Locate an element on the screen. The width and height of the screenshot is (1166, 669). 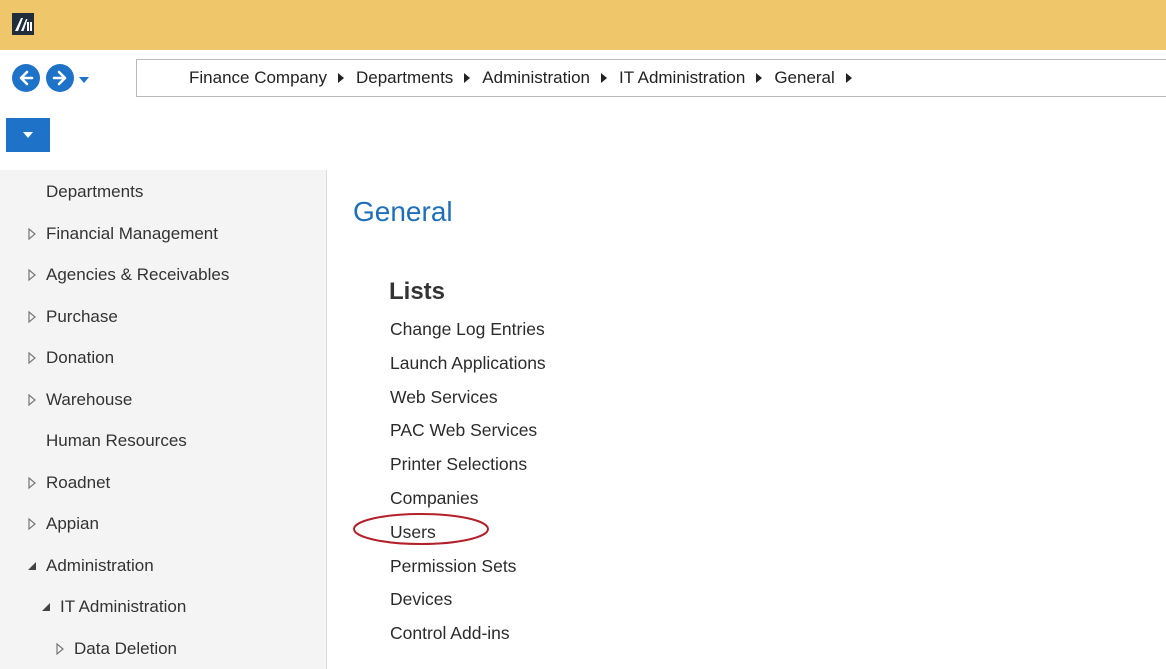
sidebar-item-label: Warehouse is located at coordinates (89, 399).